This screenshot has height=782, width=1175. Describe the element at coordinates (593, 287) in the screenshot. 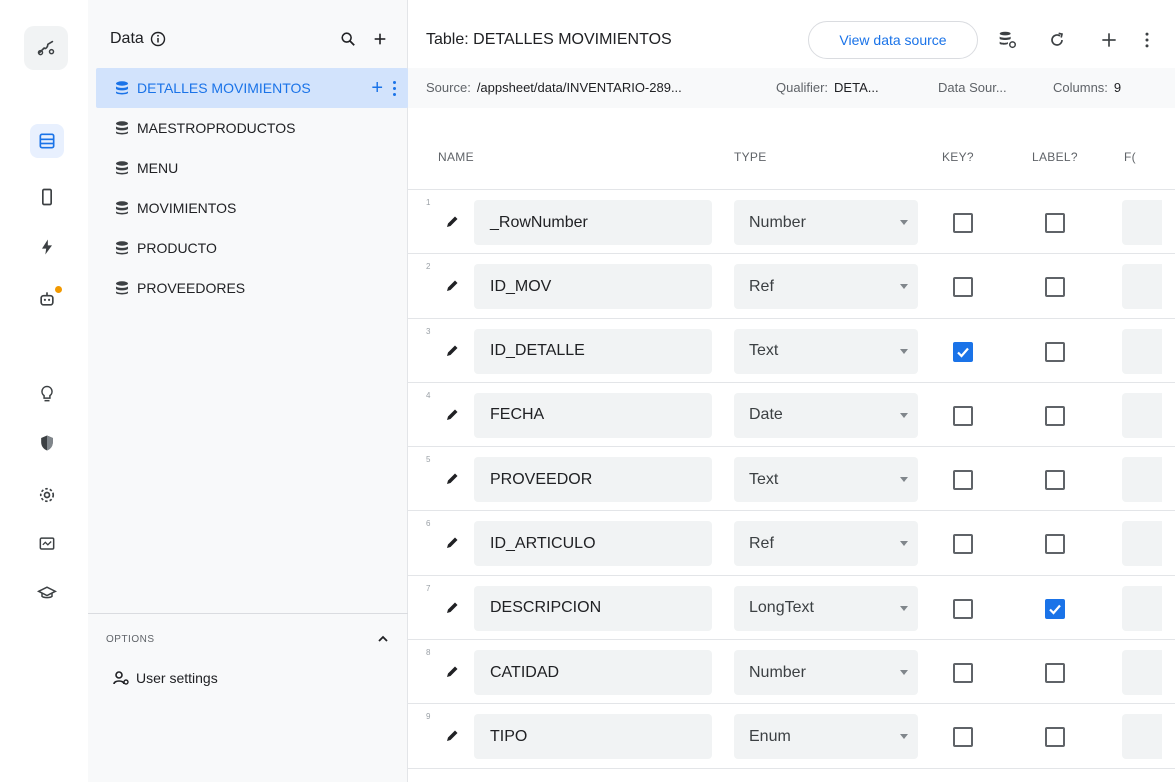

I see `column-name-field: ID_MOV` at that location.